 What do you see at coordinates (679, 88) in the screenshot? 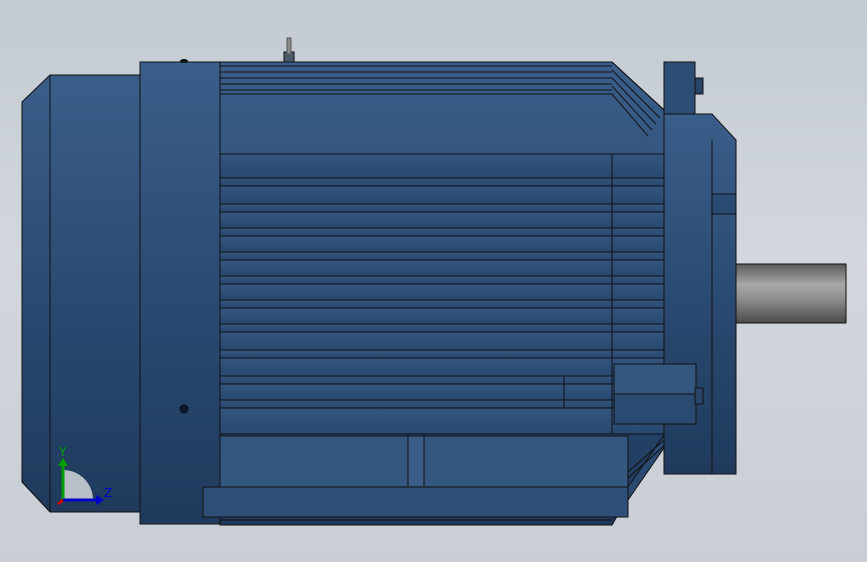
I see `front-flange-upper` at bounding box center [679, 88].